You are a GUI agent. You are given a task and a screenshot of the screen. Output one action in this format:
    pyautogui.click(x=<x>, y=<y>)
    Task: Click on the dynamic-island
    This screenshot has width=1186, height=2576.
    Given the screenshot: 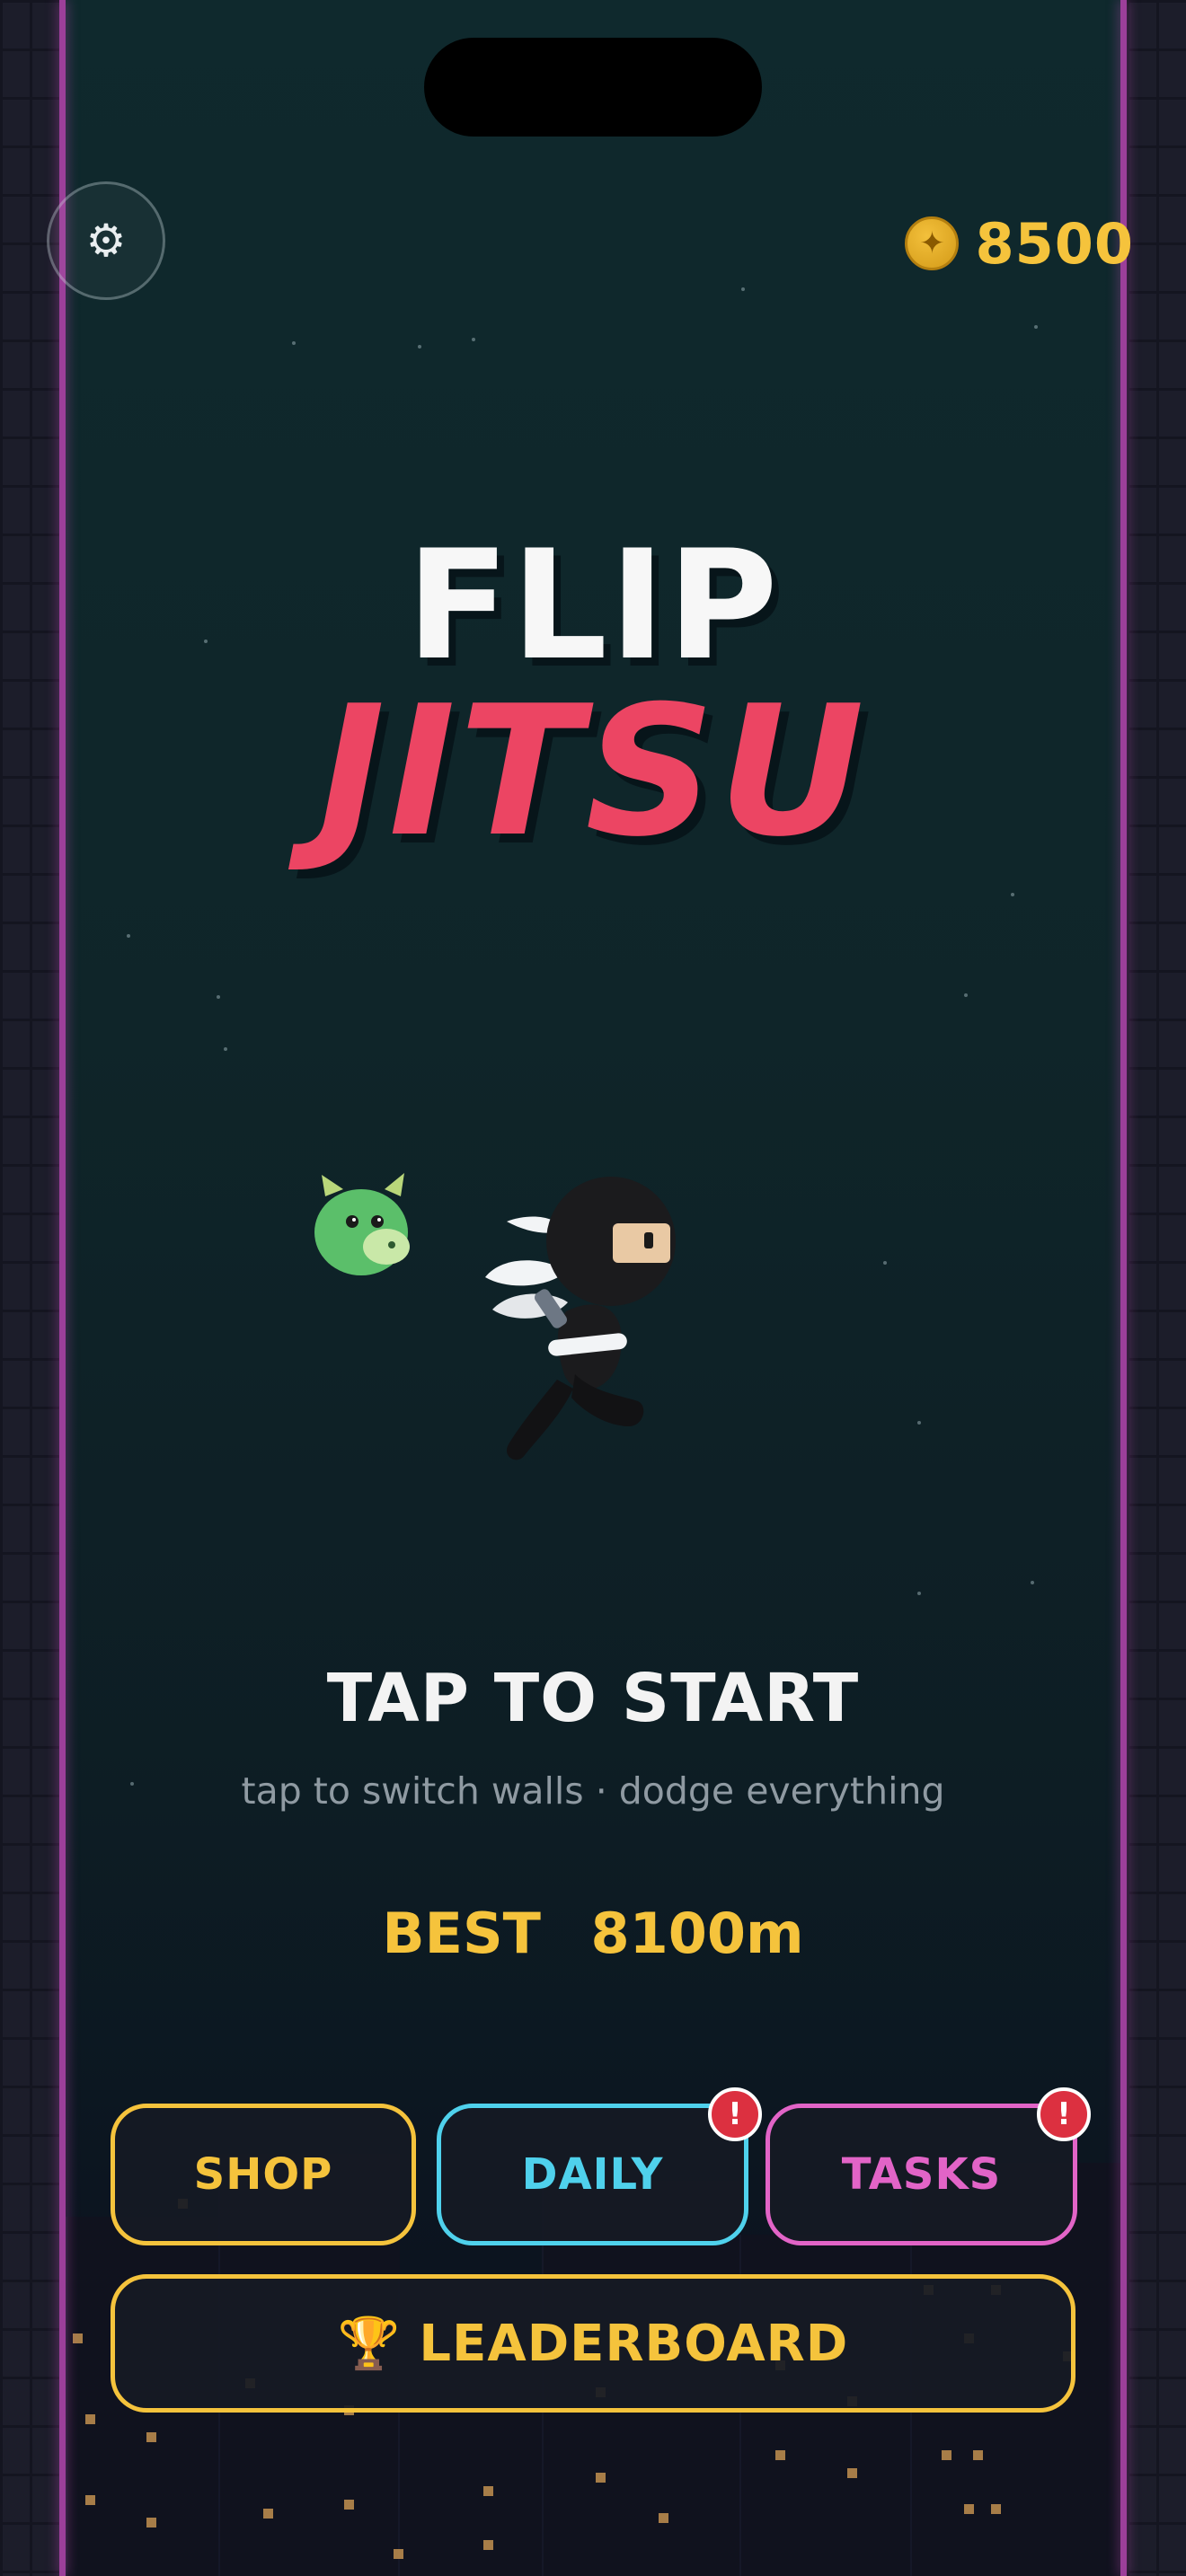 What is the action you would take?
    pyautogui.click(x=593, y=87)
    